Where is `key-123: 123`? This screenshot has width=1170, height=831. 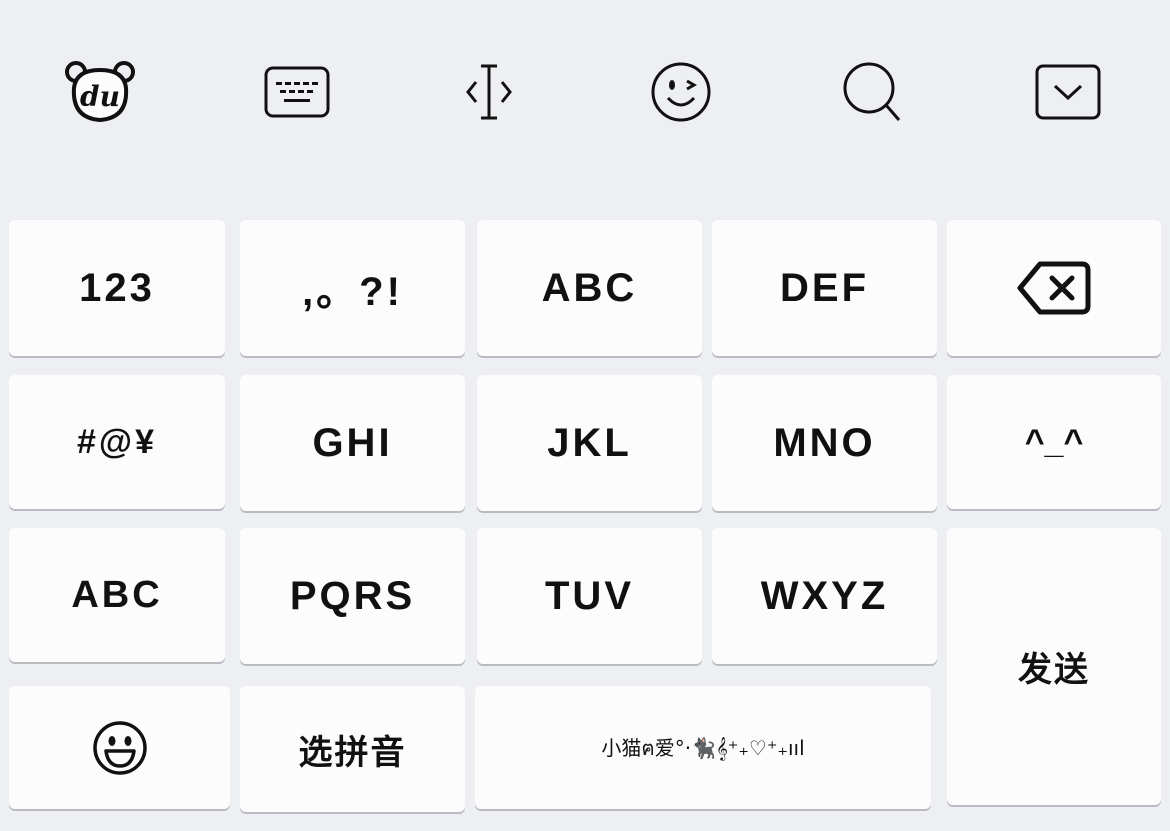
key-123: 123 is located at coordinates (117, 288).